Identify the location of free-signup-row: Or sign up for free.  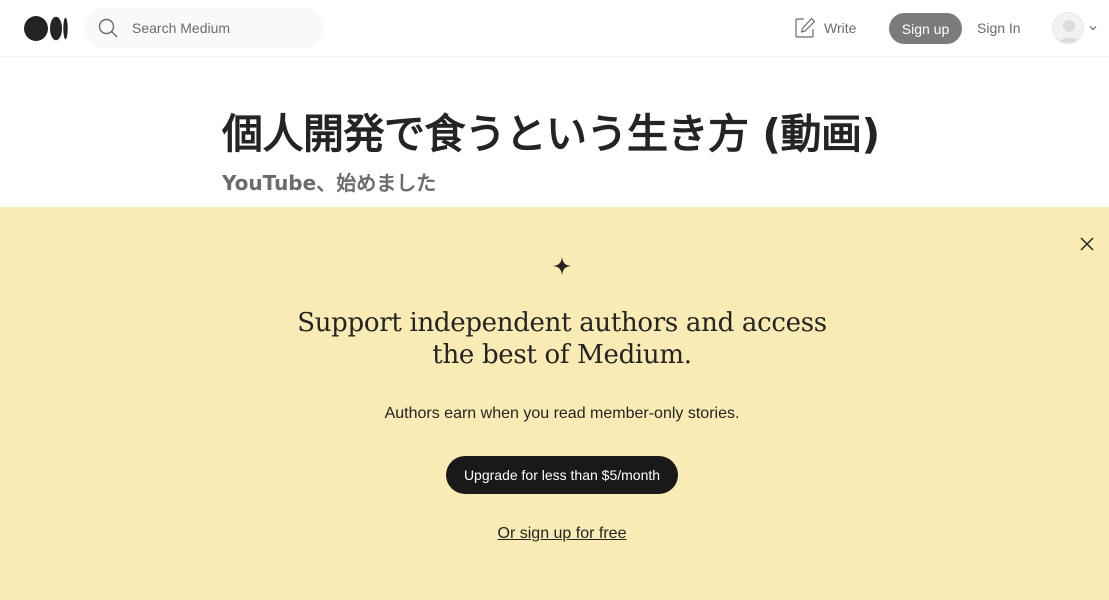
(562, 534).